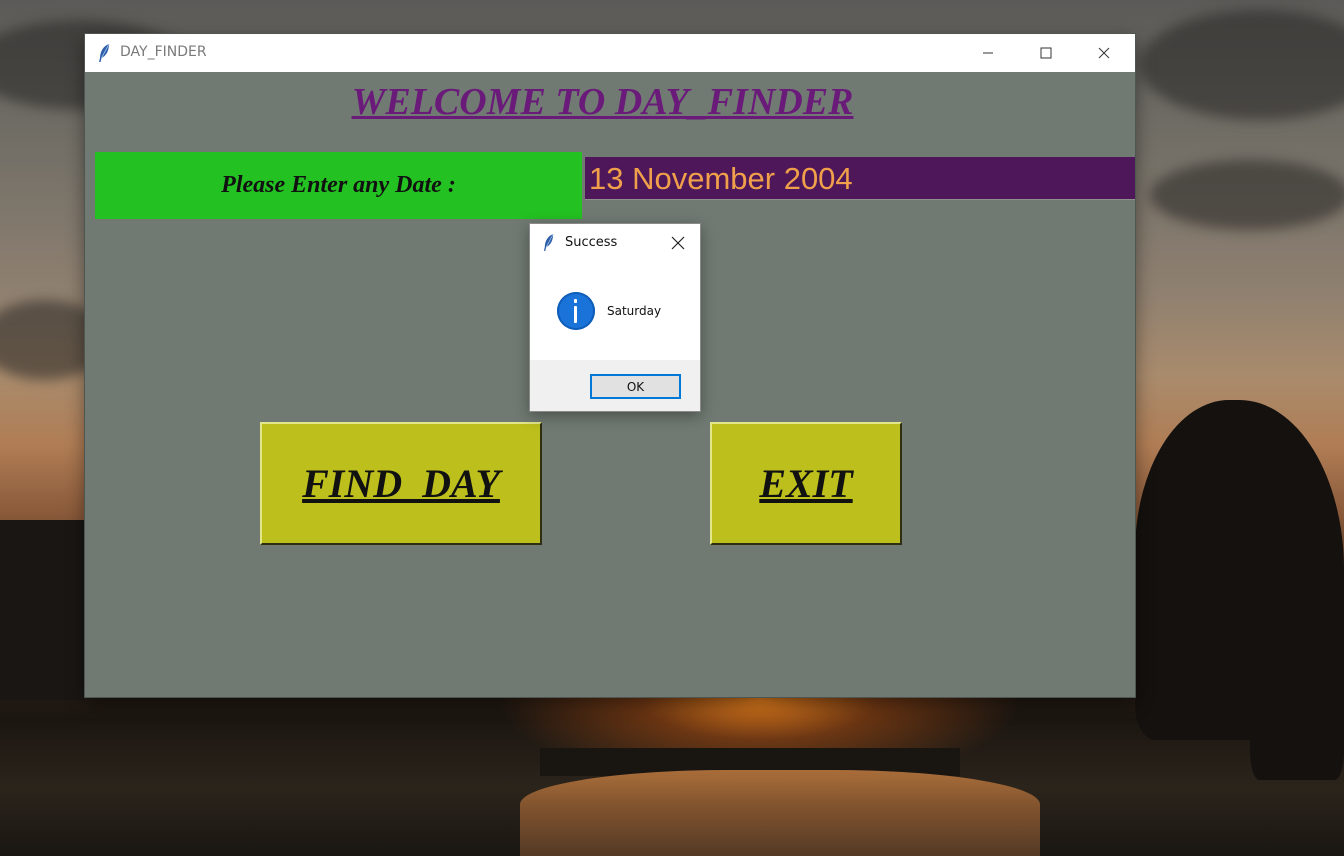  Describe the element at coordinates (635, 386) in the screenshot. I see `ok-button: OK` at that location.